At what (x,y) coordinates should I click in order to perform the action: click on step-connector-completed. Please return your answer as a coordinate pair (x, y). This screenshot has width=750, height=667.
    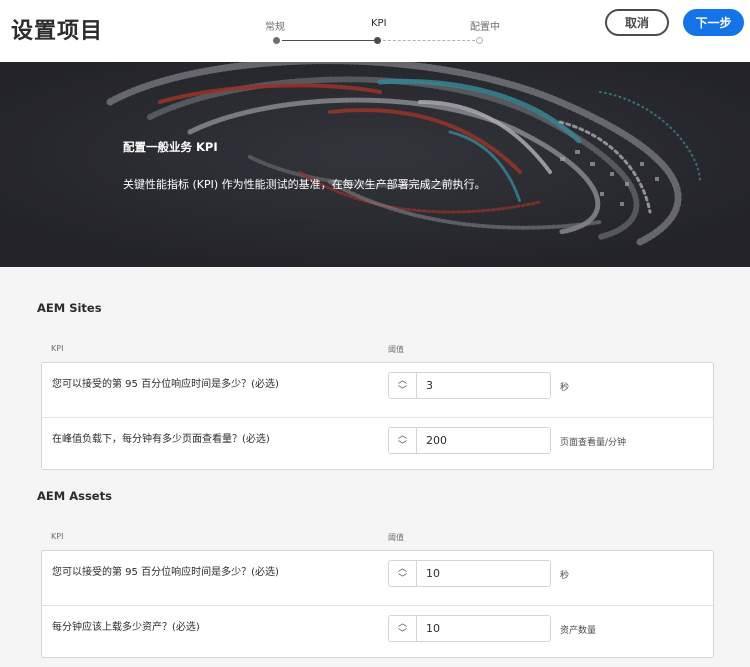
    Looking at the image, I should click on (328, 40).